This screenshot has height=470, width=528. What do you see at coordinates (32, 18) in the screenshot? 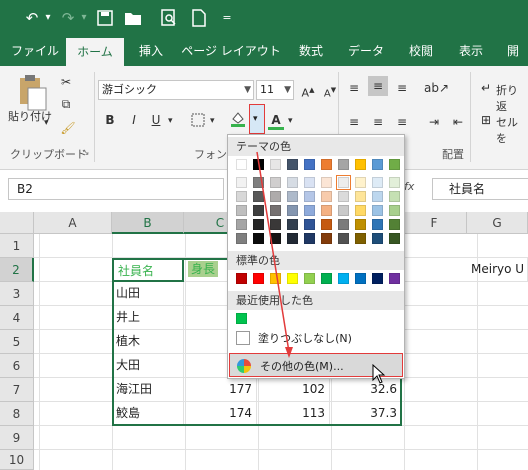
I see `undo-icon: ↶` at bounding box center [32, 18].